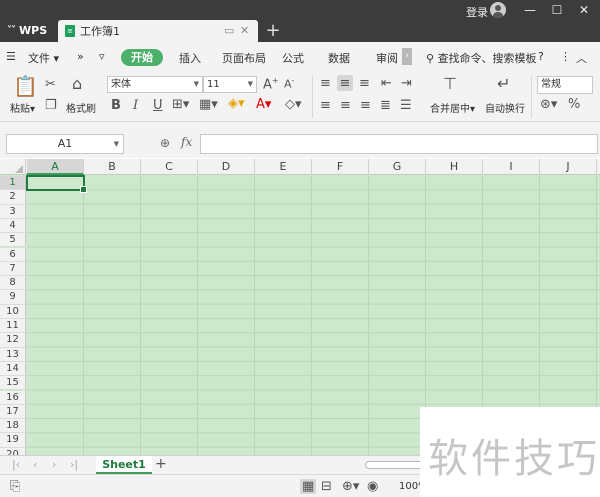 This screenshot has height=497, width=600. I want to click on italic-button: I, so click(135, 105).